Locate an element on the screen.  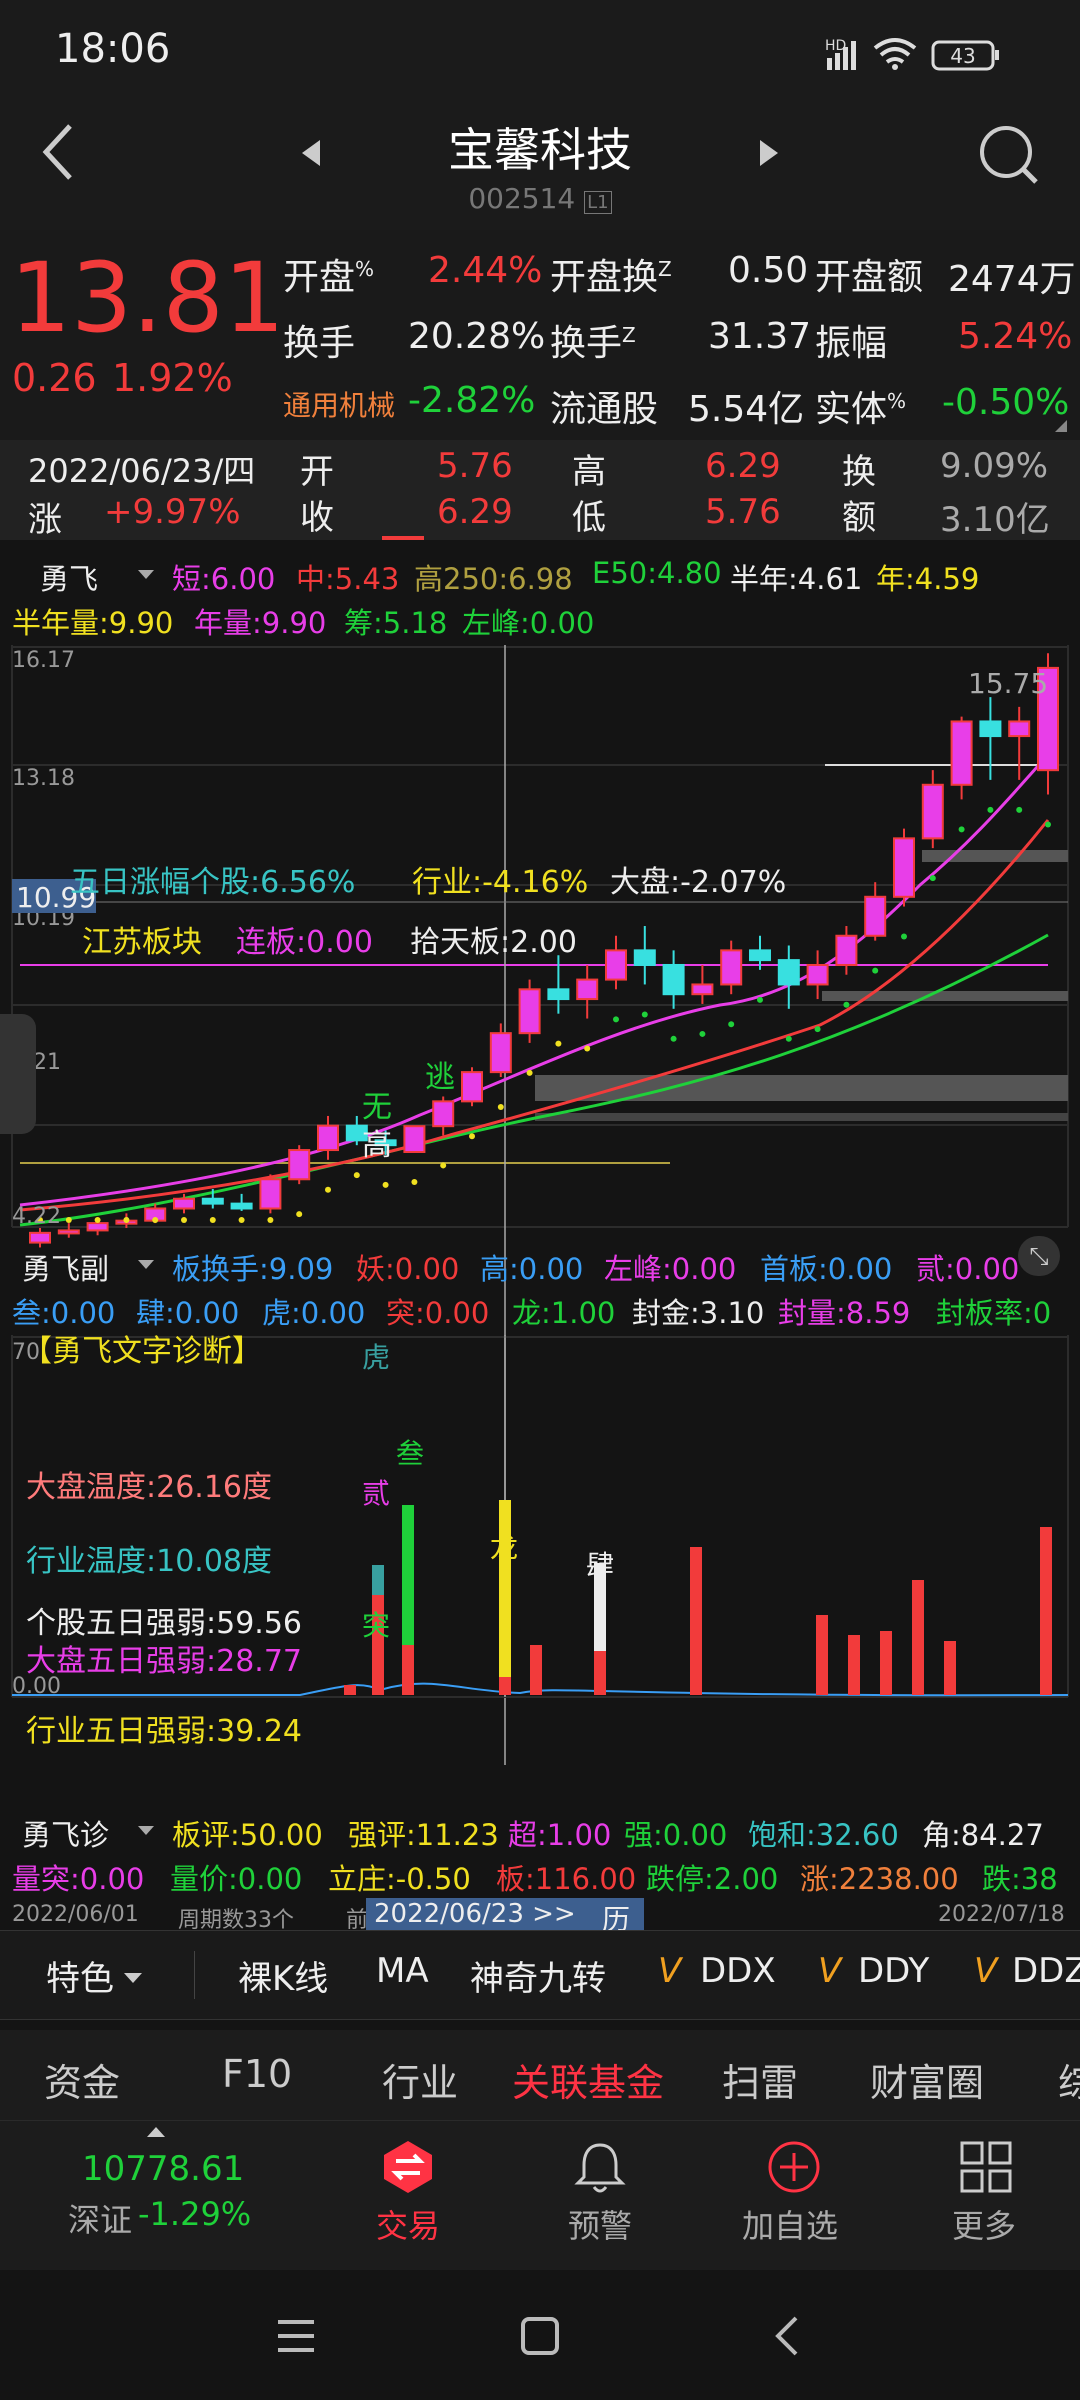
price-change: 0.26 is located at coordinates (54, 378).